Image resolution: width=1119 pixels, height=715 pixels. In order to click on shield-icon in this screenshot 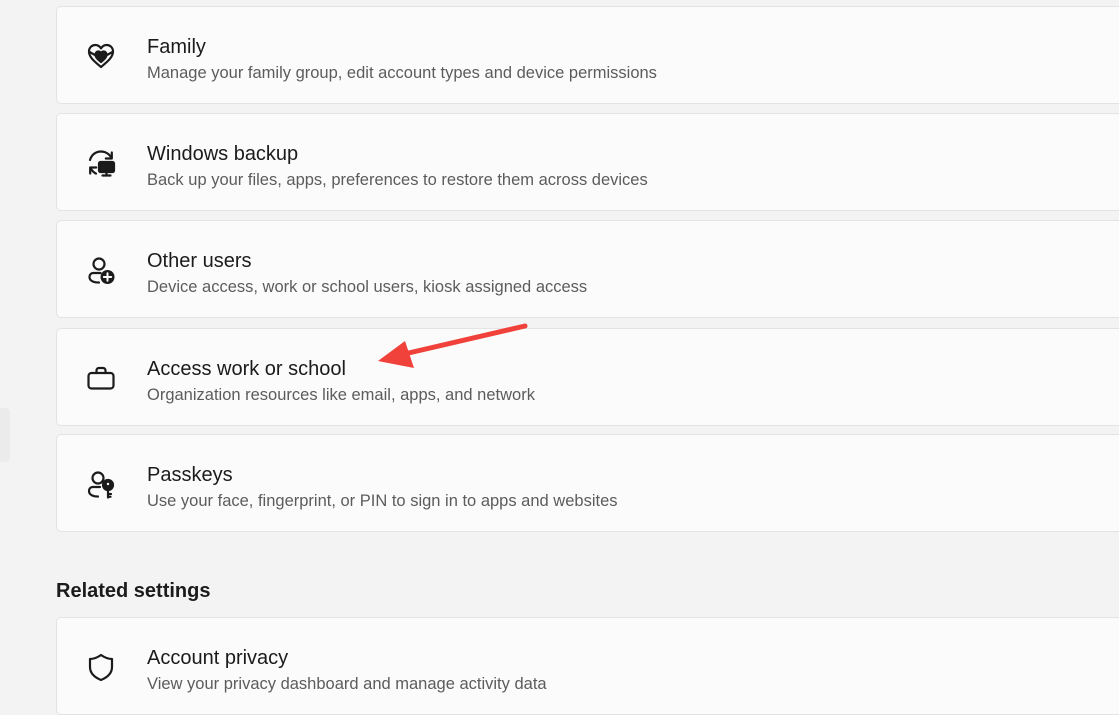, I will do `click(101, 667)`.